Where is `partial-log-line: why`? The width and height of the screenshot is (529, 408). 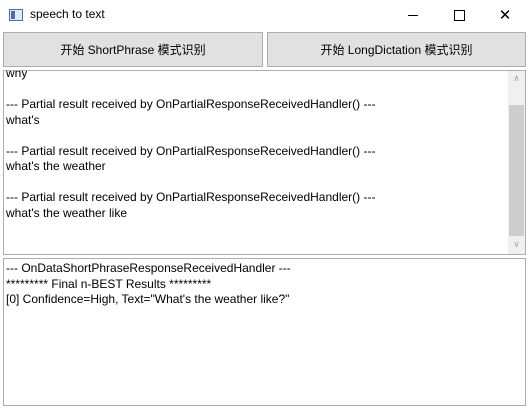
partial-log-line: why is located at coordinates (17, 75).